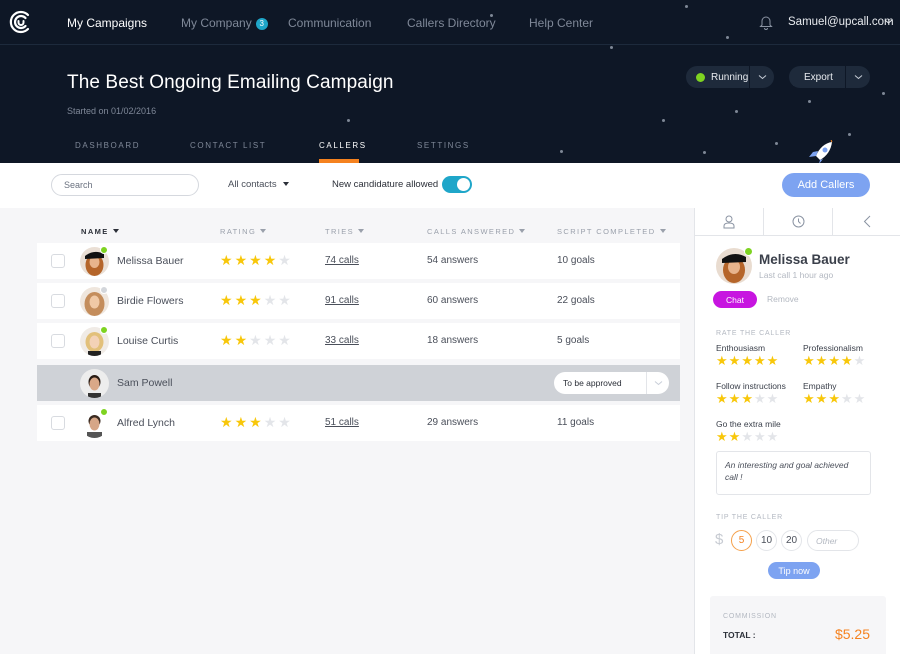 The image size is (900, 654). I want to click on status-chevron-down-icon, so click(762, 77).